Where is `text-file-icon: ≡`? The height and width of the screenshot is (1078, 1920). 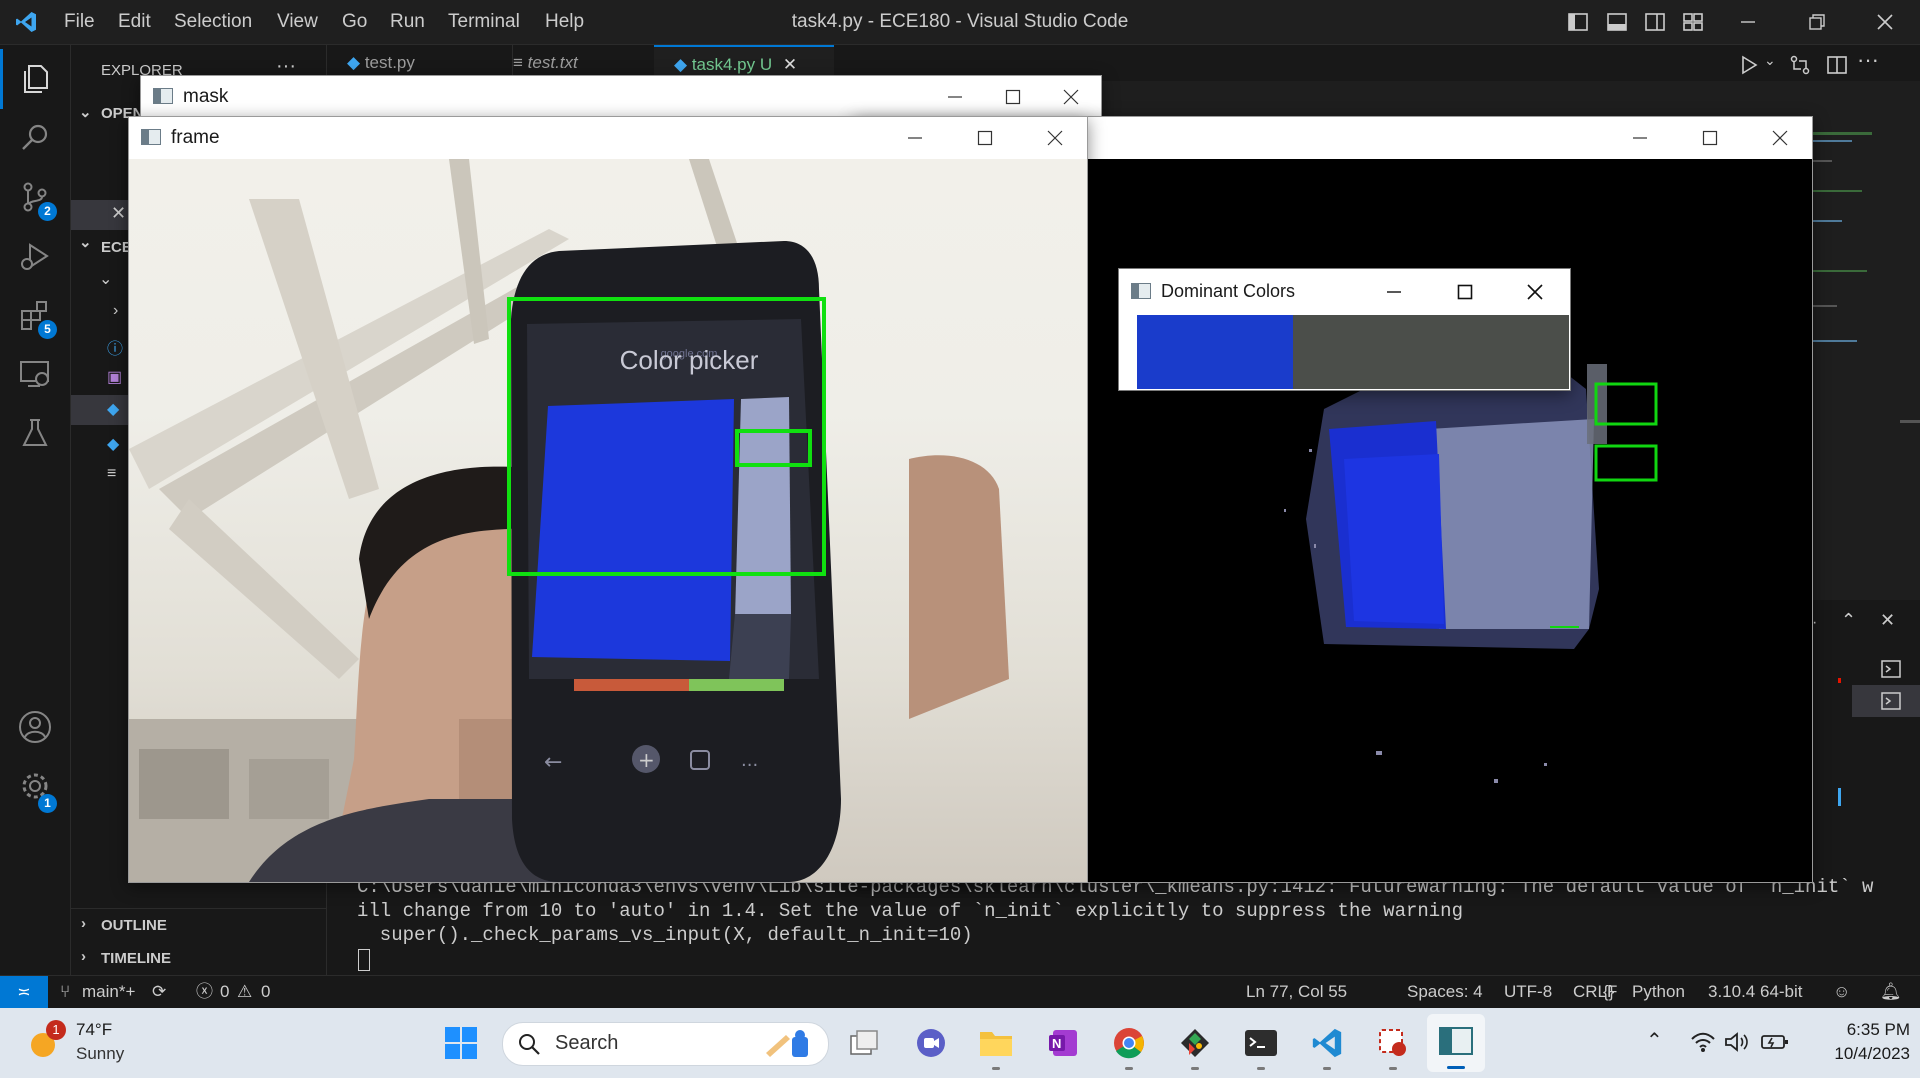
text-file-icon: ≡ is located at coordinates (111, 474).